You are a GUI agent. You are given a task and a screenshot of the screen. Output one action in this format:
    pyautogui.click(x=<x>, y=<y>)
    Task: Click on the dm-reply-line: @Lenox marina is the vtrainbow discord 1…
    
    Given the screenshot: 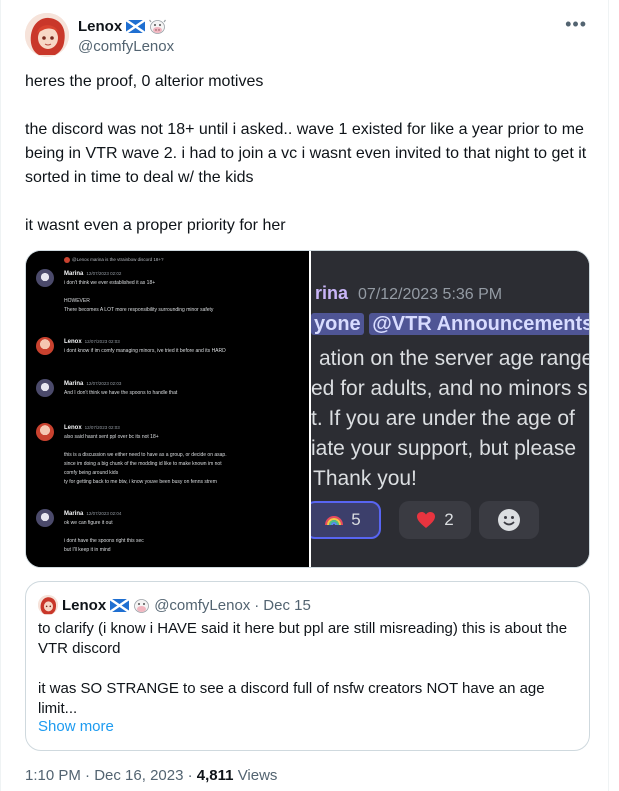 What is the action you would take?
    pyautogui.click(x=114, y=260)
    